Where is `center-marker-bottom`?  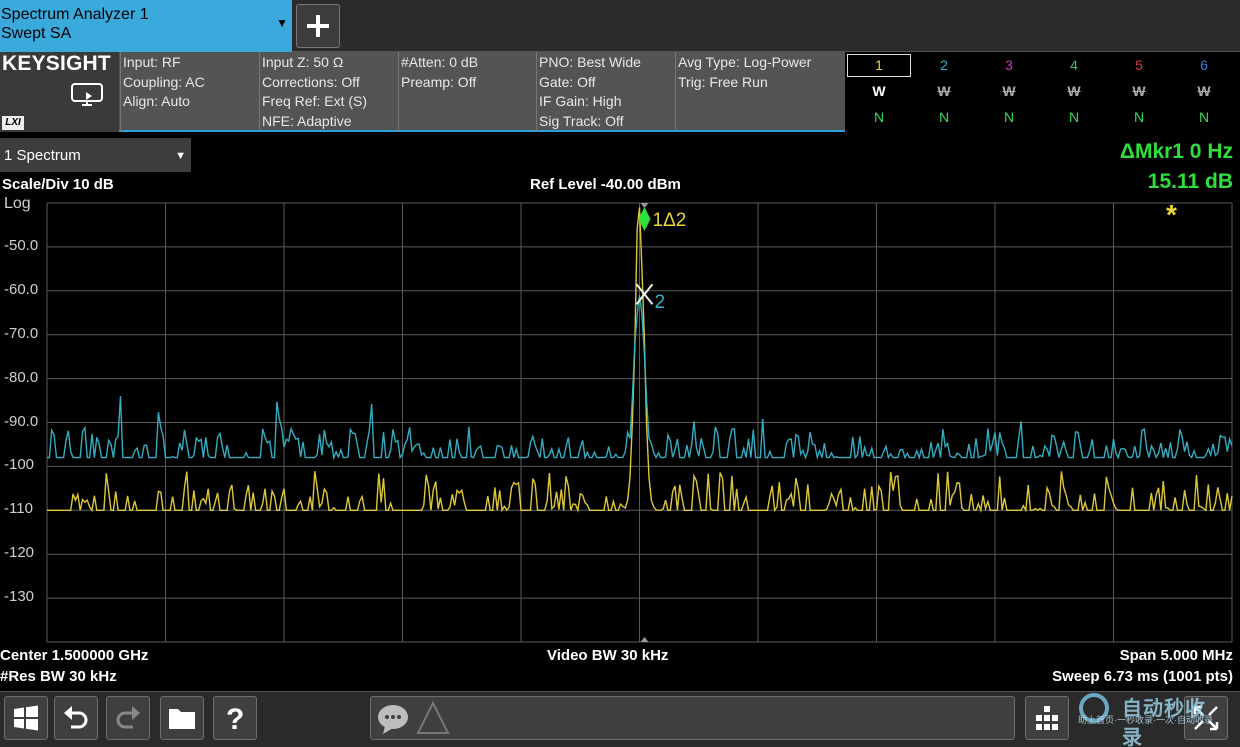
center-marker-bottom is located at coordinates (644, 639).